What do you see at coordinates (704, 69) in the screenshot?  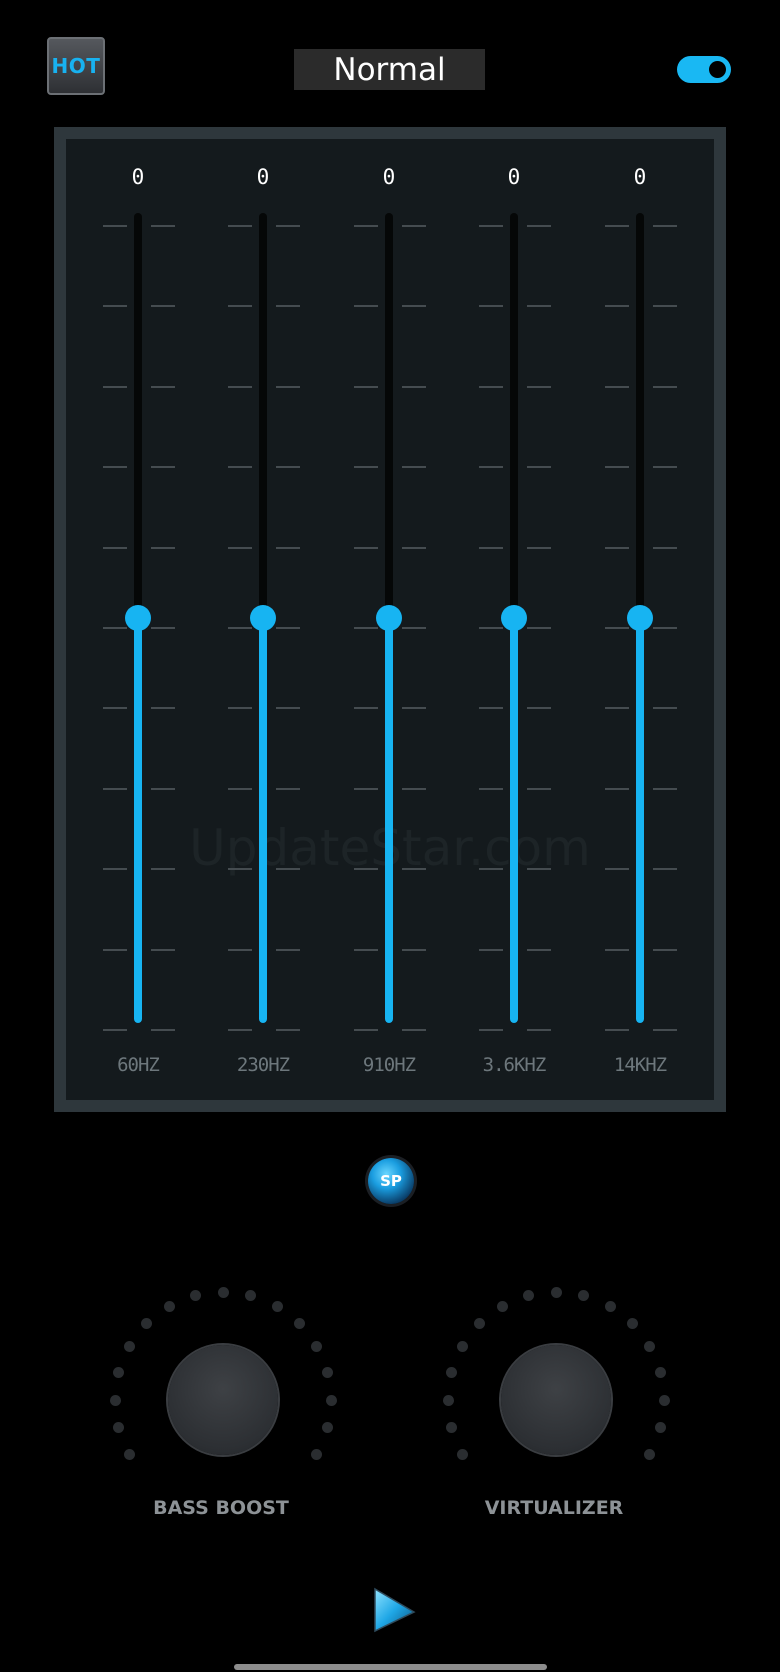 I see `equalizer-toggle` at bounding box center [704, 69].